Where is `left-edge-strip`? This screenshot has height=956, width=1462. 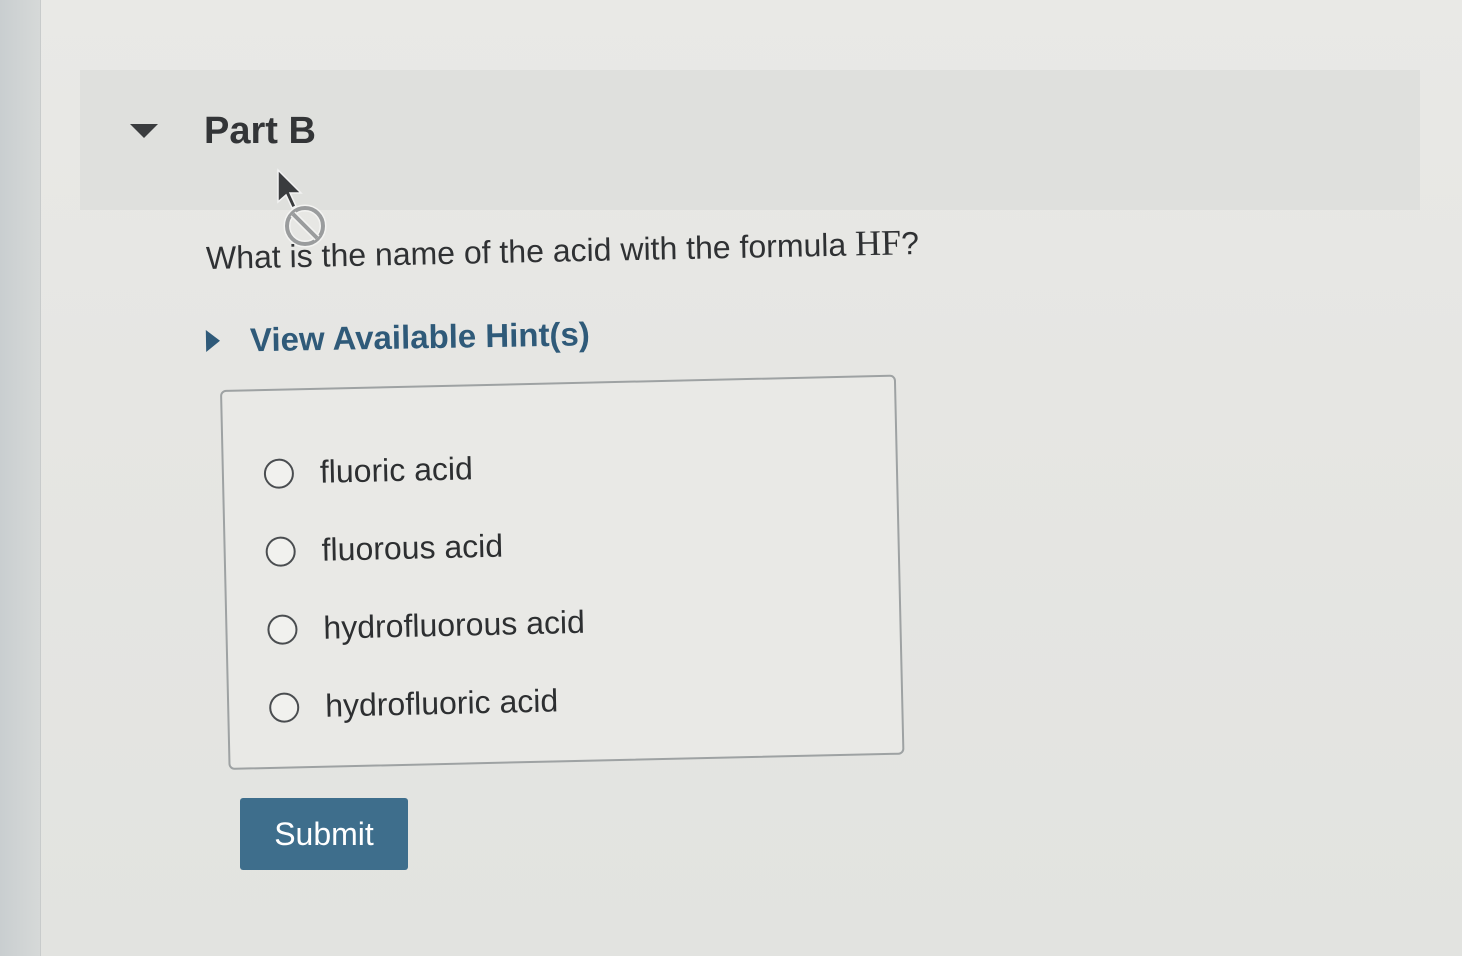 left-edge-strip is located at coordinates (20, 478).